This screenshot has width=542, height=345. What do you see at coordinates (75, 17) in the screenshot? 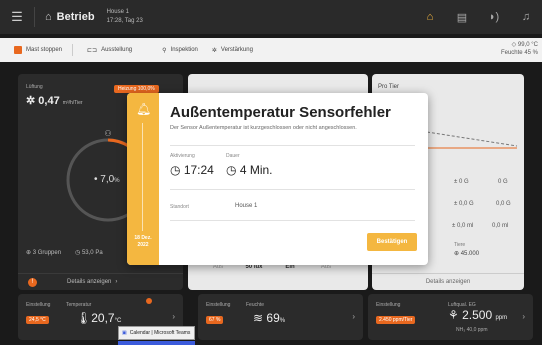
I see `page-title: Betrieb` at bounding box center [75, 17].